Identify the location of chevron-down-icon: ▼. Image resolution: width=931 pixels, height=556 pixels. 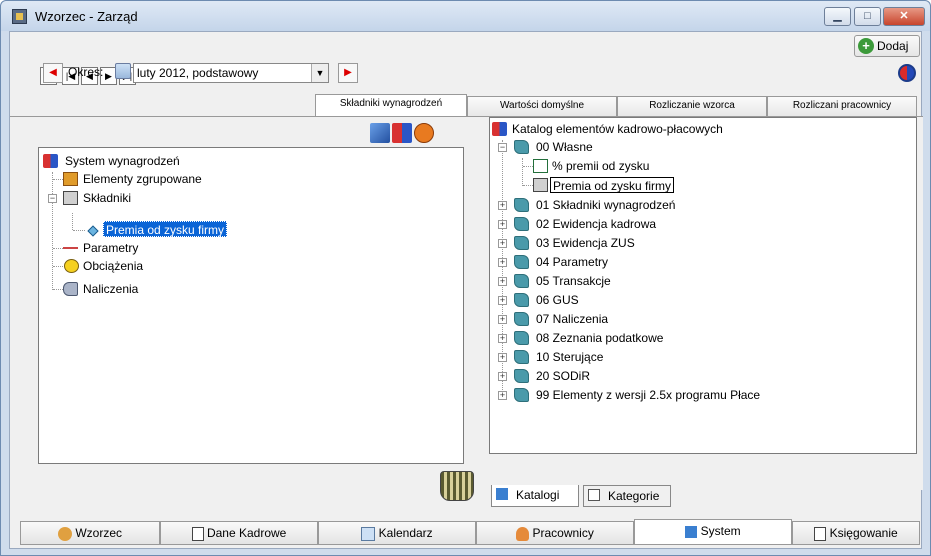
(319, 73).